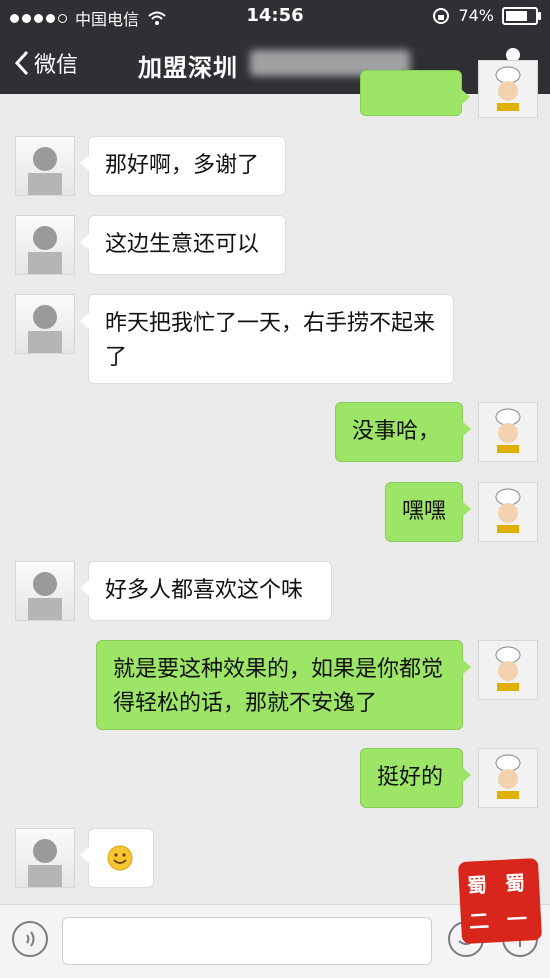  Describe the element at coordinates (183, 166) in the screenshot. I see `message-bubble: 那好啊，多谢了` at that location.